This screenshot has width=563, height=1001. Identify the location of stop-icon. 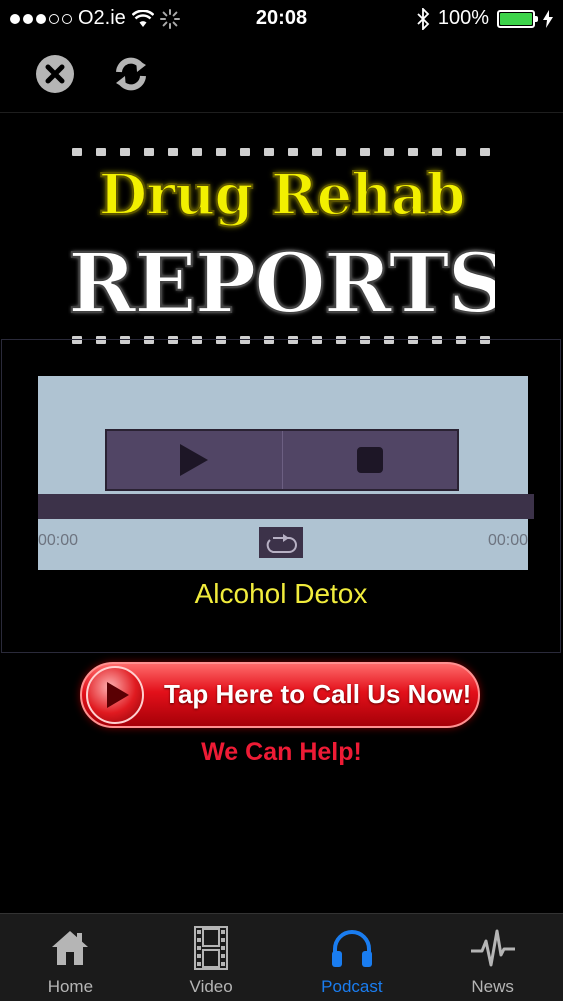
(369, 460).